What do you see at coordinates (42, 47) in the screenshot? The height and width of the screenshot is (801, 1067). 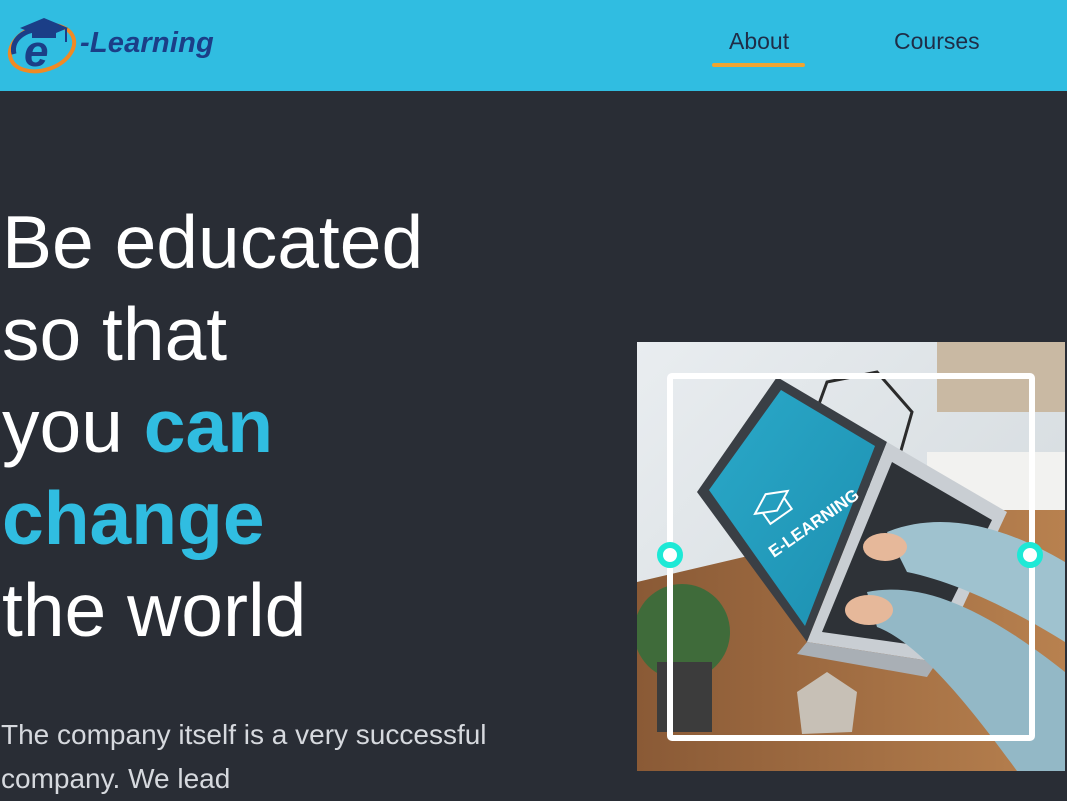 I see `graduation-cap-e-icon: e` at bounding box center [42, 47].